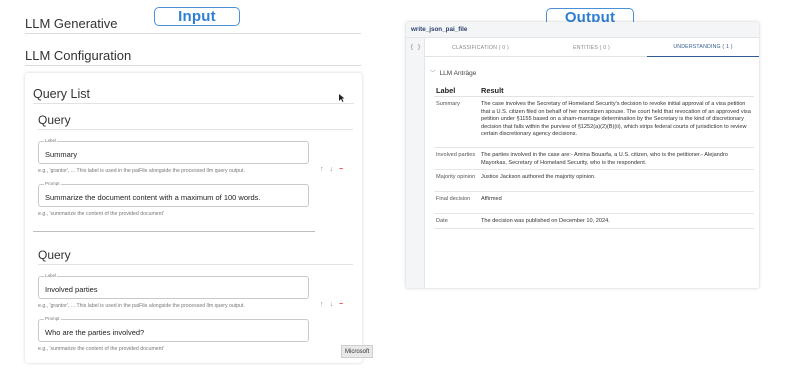  I want to click on label-field-value: Involved parties, so click(71, 289).